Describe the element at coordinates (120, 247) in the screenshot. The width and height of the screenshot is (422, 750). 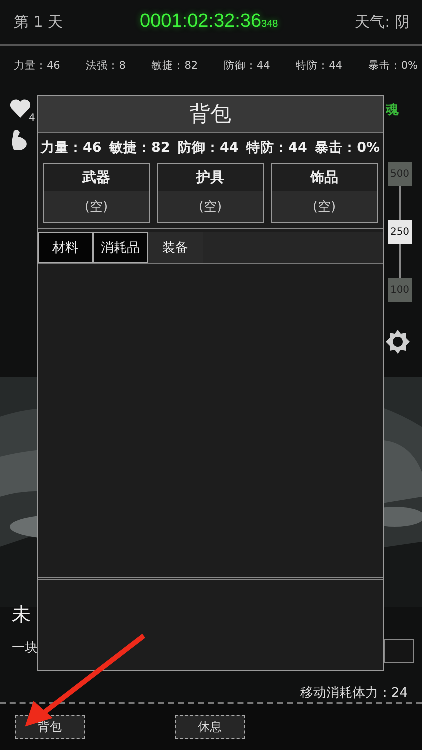
I see `tab: 消耗品` at that location.